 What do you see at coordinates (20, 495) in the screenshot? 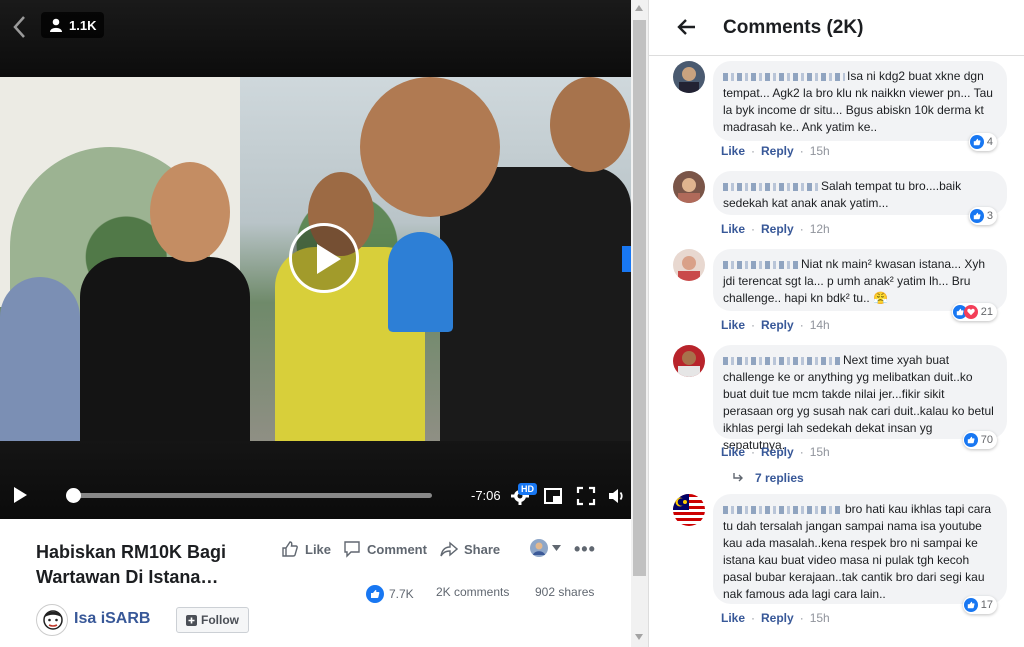
I see `play-icon` at bounding box center [20, 495].